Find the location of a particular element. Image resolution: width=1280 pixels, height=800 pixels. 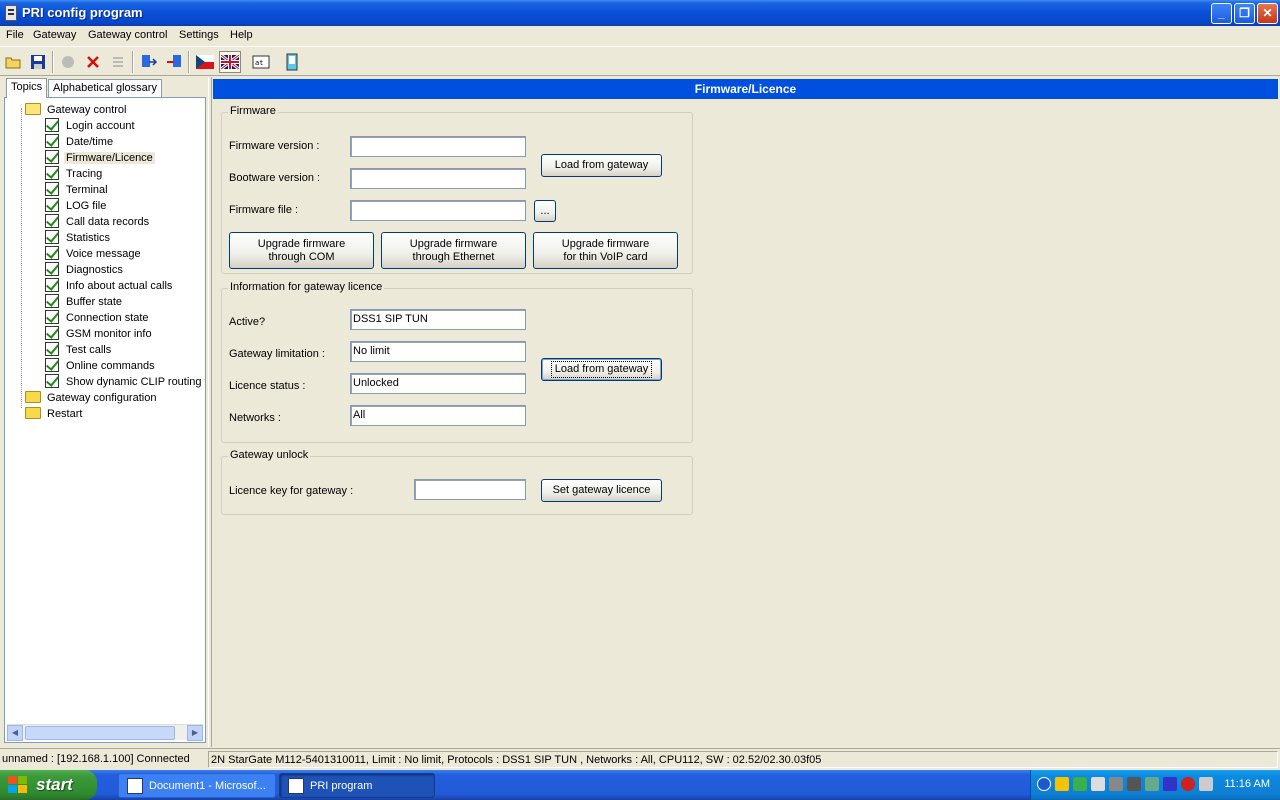

menu-file: File is located at coordinates (15, 35).